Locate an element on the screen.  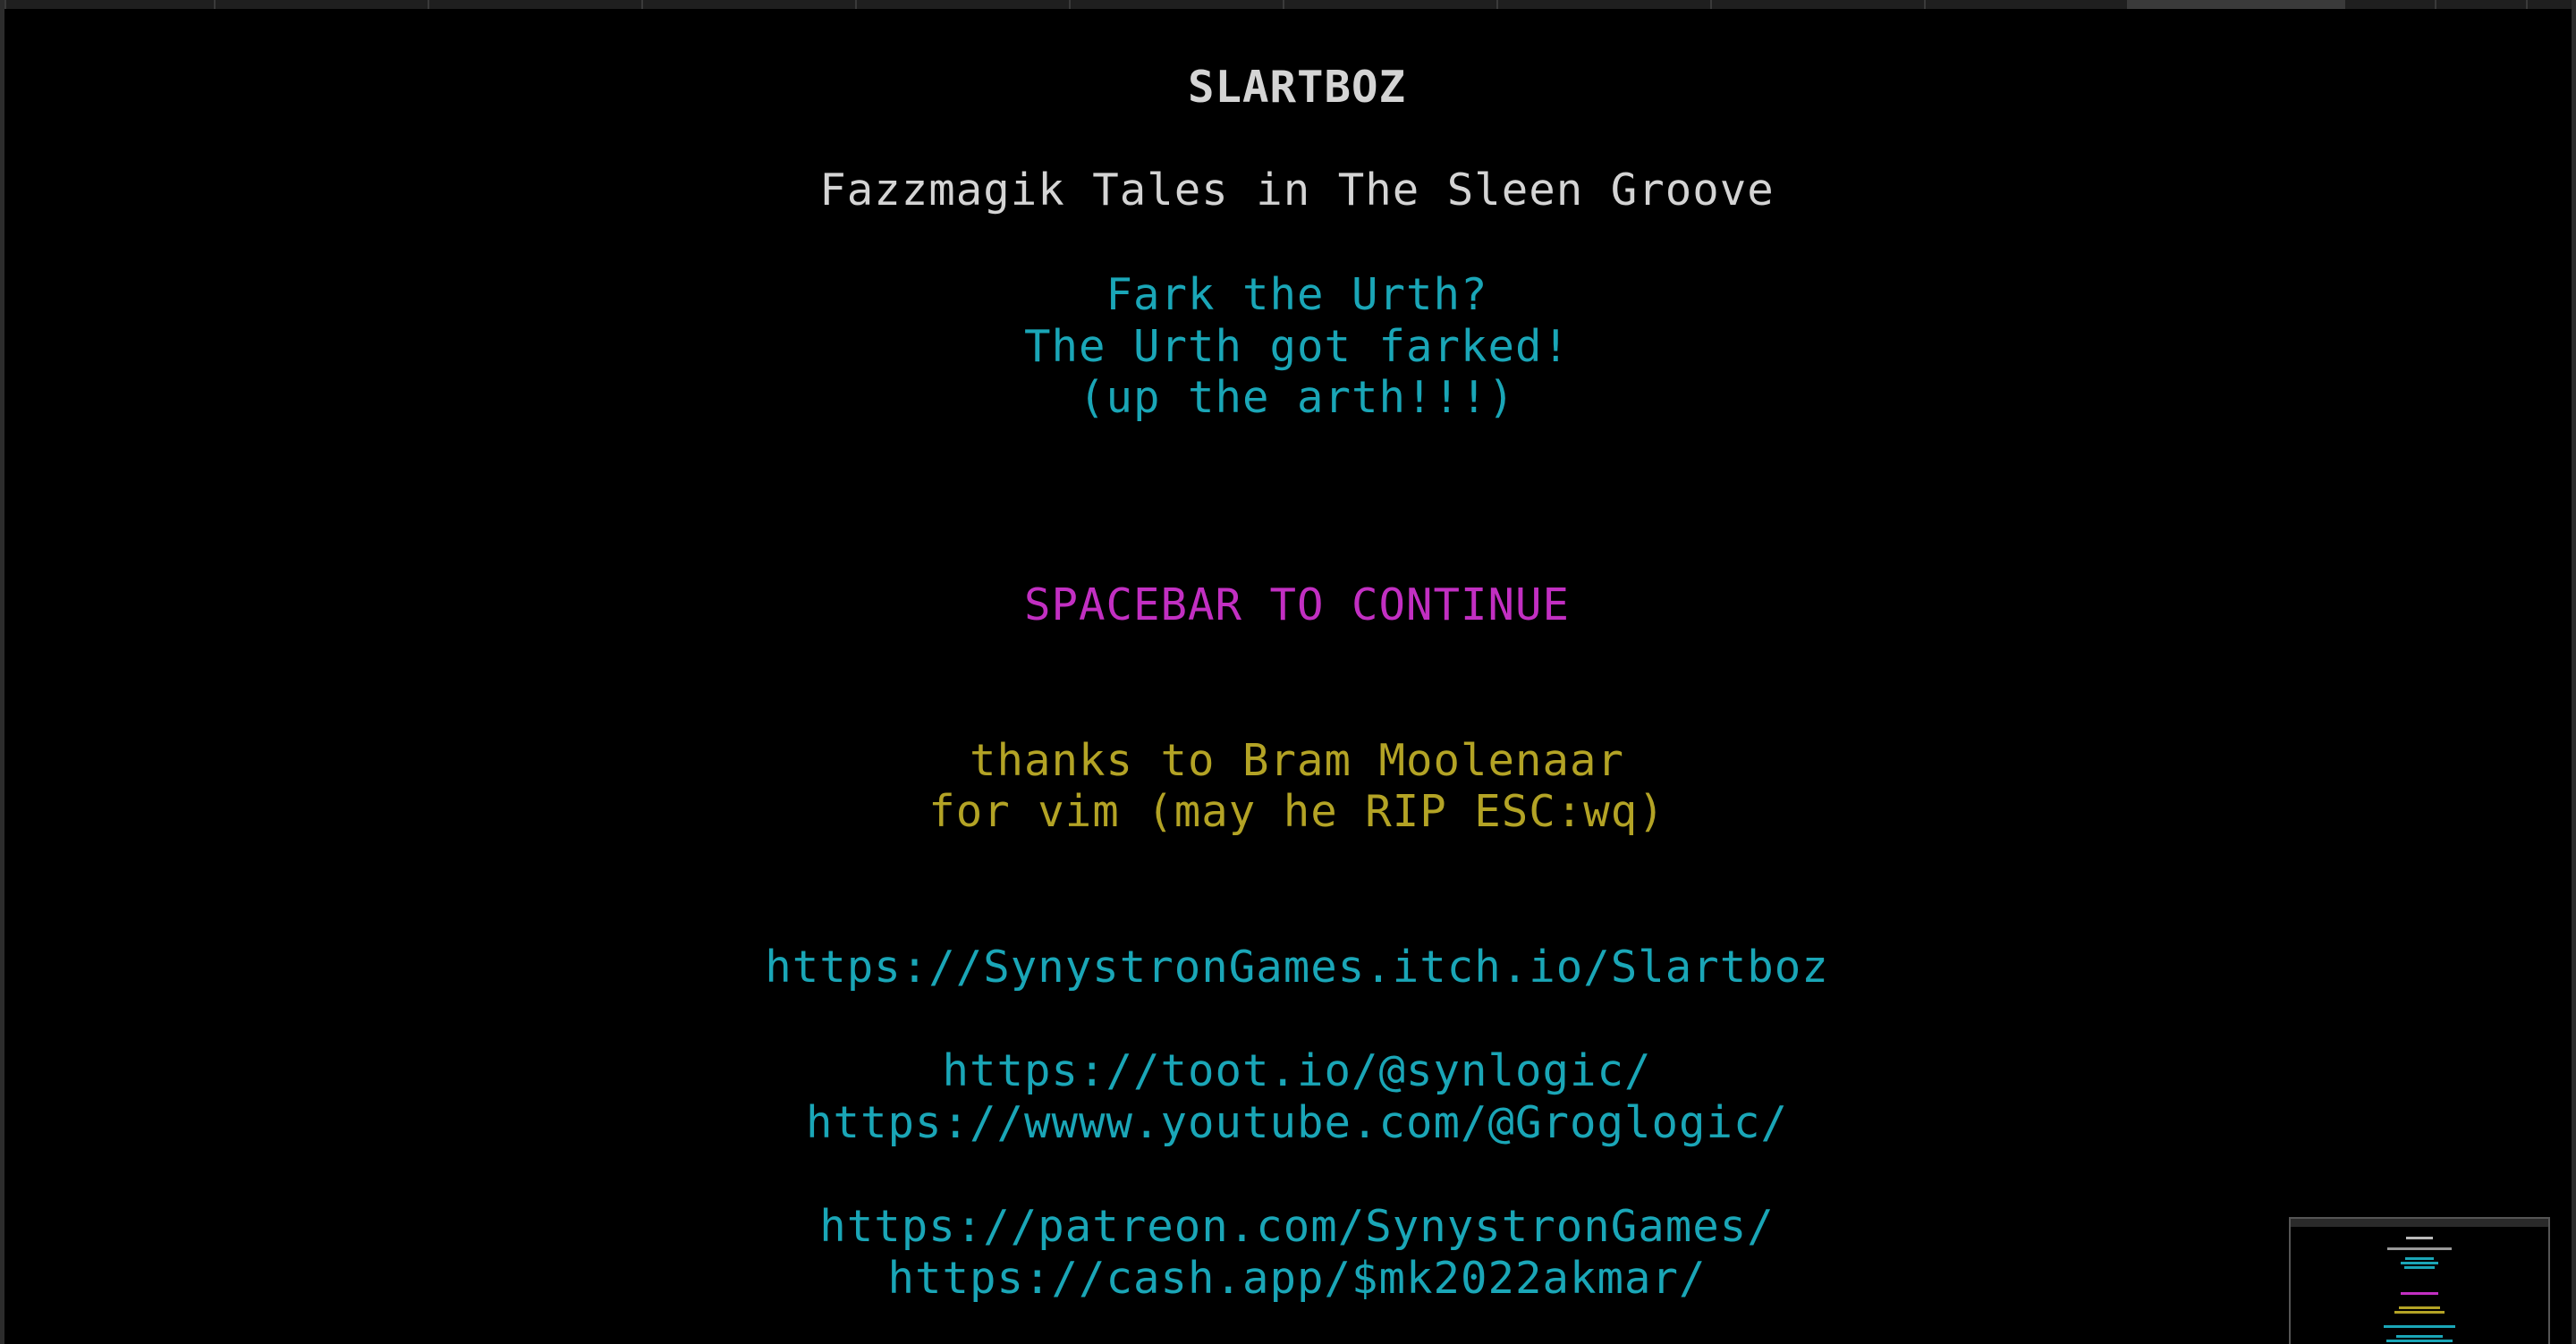
itch-link: https://SynystronGames.itch.io/Slartboz is located at coordinates (1288, 967).